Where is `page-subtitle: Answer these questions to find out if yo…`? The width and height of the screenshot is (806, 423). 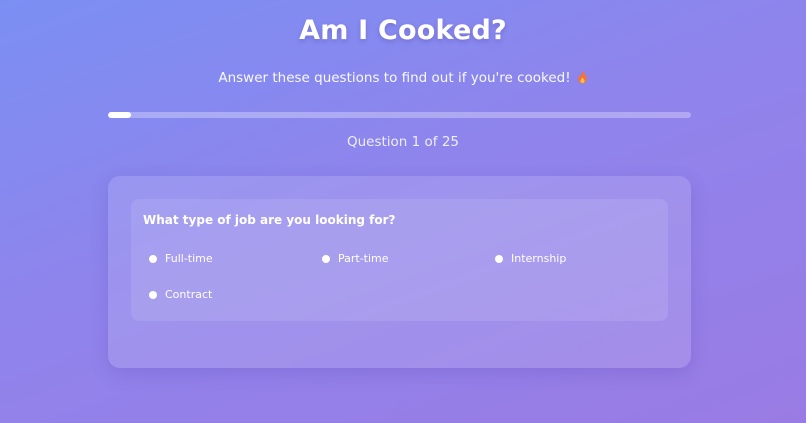
page-subtitle: Answer these questions to find out if yo… is located at coordinates (403, 78).